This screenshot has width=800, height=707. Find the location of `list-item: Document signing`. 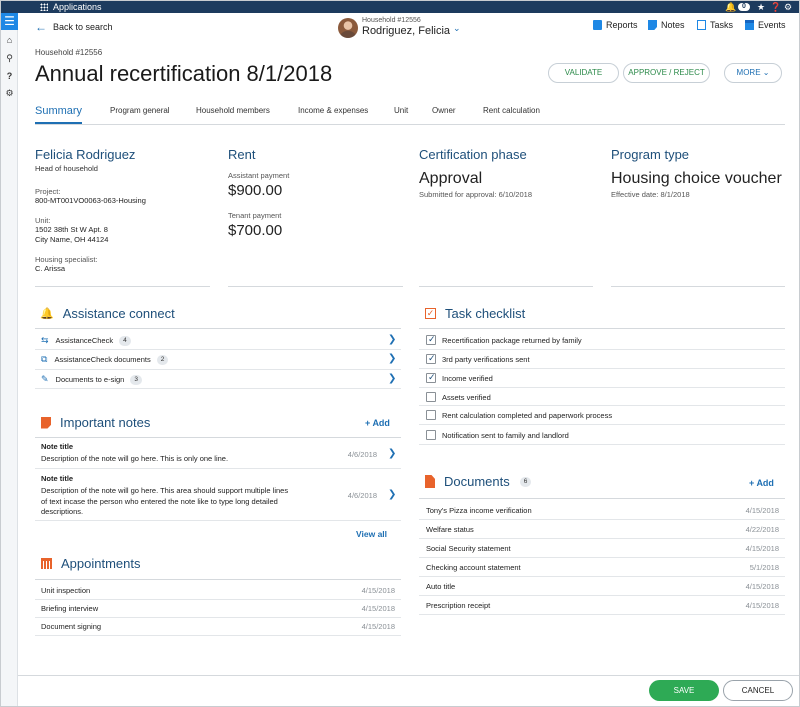

list-item: Document signing is located at coordinates (71, 626).